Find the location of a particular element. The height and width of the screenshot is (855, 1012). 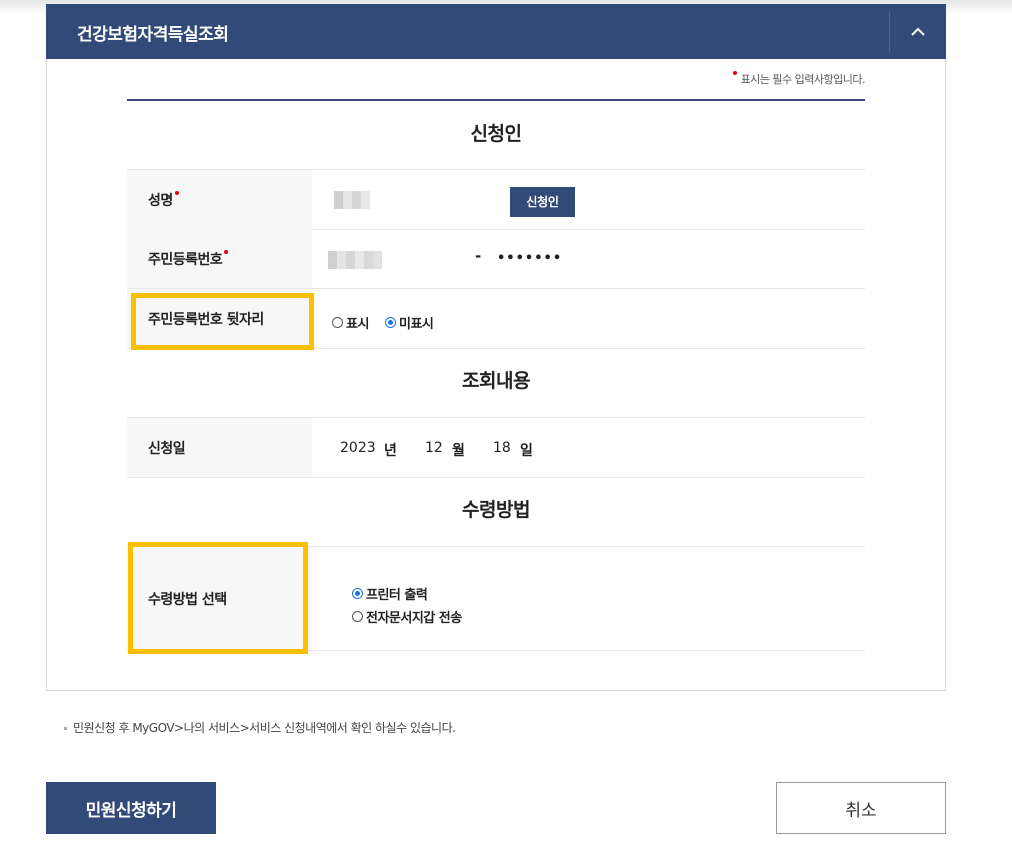

radio-wallet is located at coordinates (357, 616).